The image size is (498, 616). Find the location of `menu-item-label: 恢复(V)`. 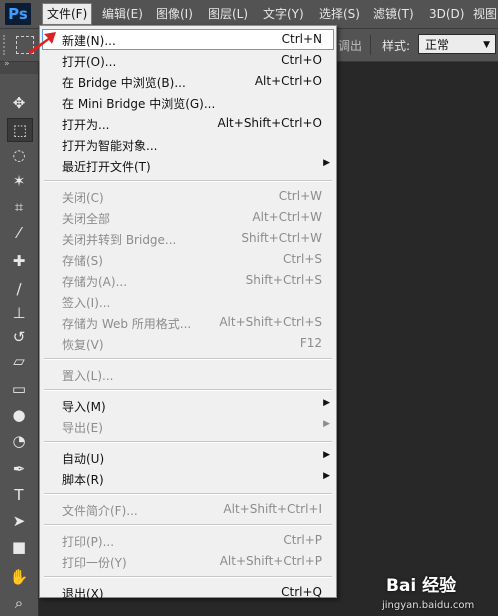

menu-item-label: 恢复(V) is located at coordinates (83, 345).